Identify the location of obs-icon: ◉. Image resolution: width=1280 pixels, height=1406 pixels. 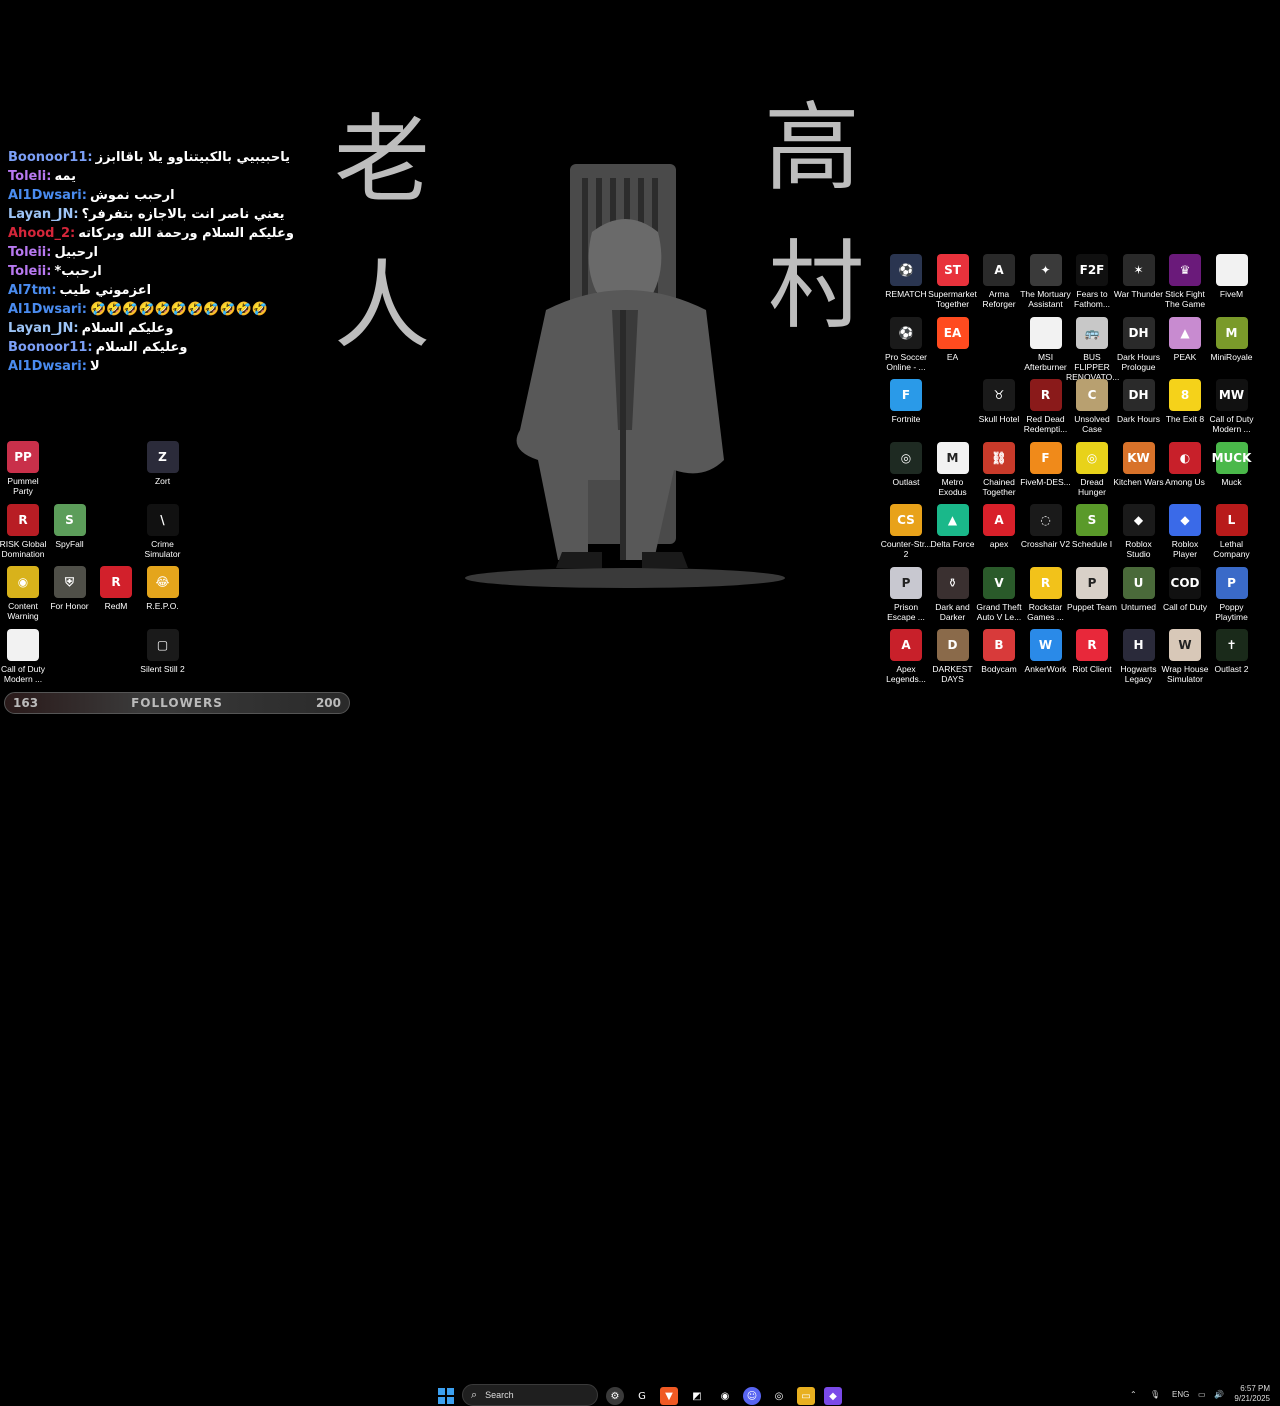
(725, 1396).